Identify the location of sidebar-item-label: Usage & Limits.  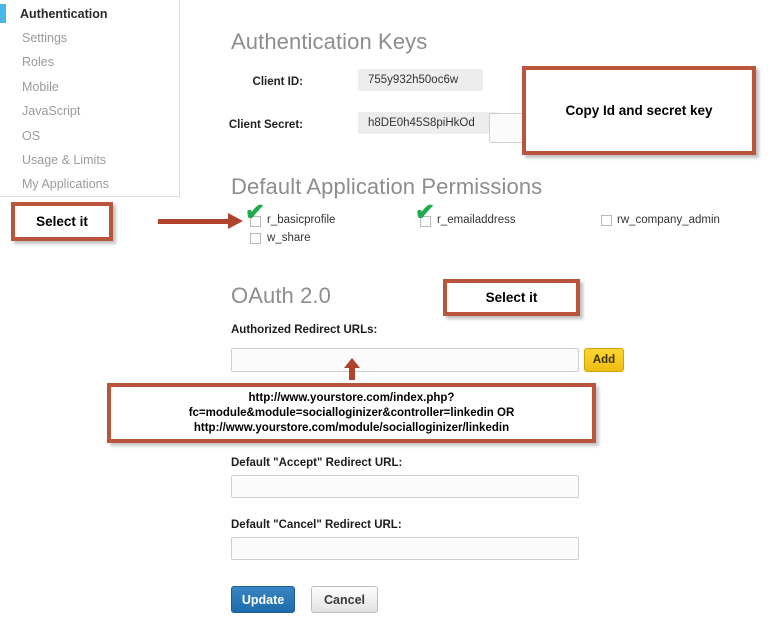
(64, 160).